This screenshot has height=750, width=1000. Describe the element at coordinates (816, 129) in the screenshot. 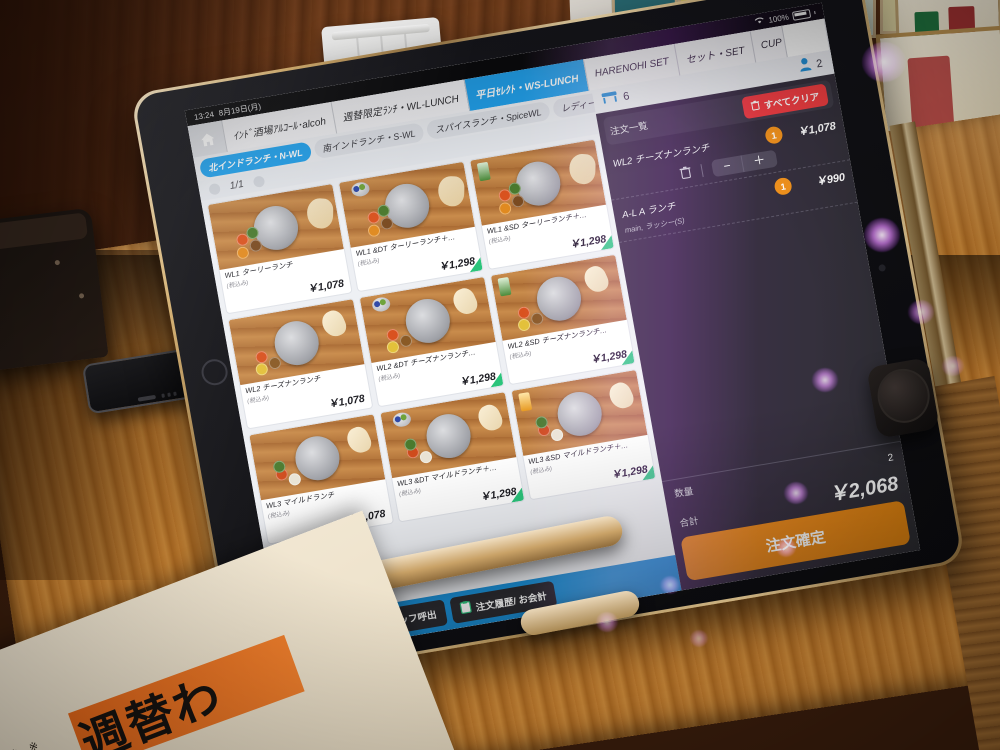

I see `order-item-price: ￥1,078` at that location.